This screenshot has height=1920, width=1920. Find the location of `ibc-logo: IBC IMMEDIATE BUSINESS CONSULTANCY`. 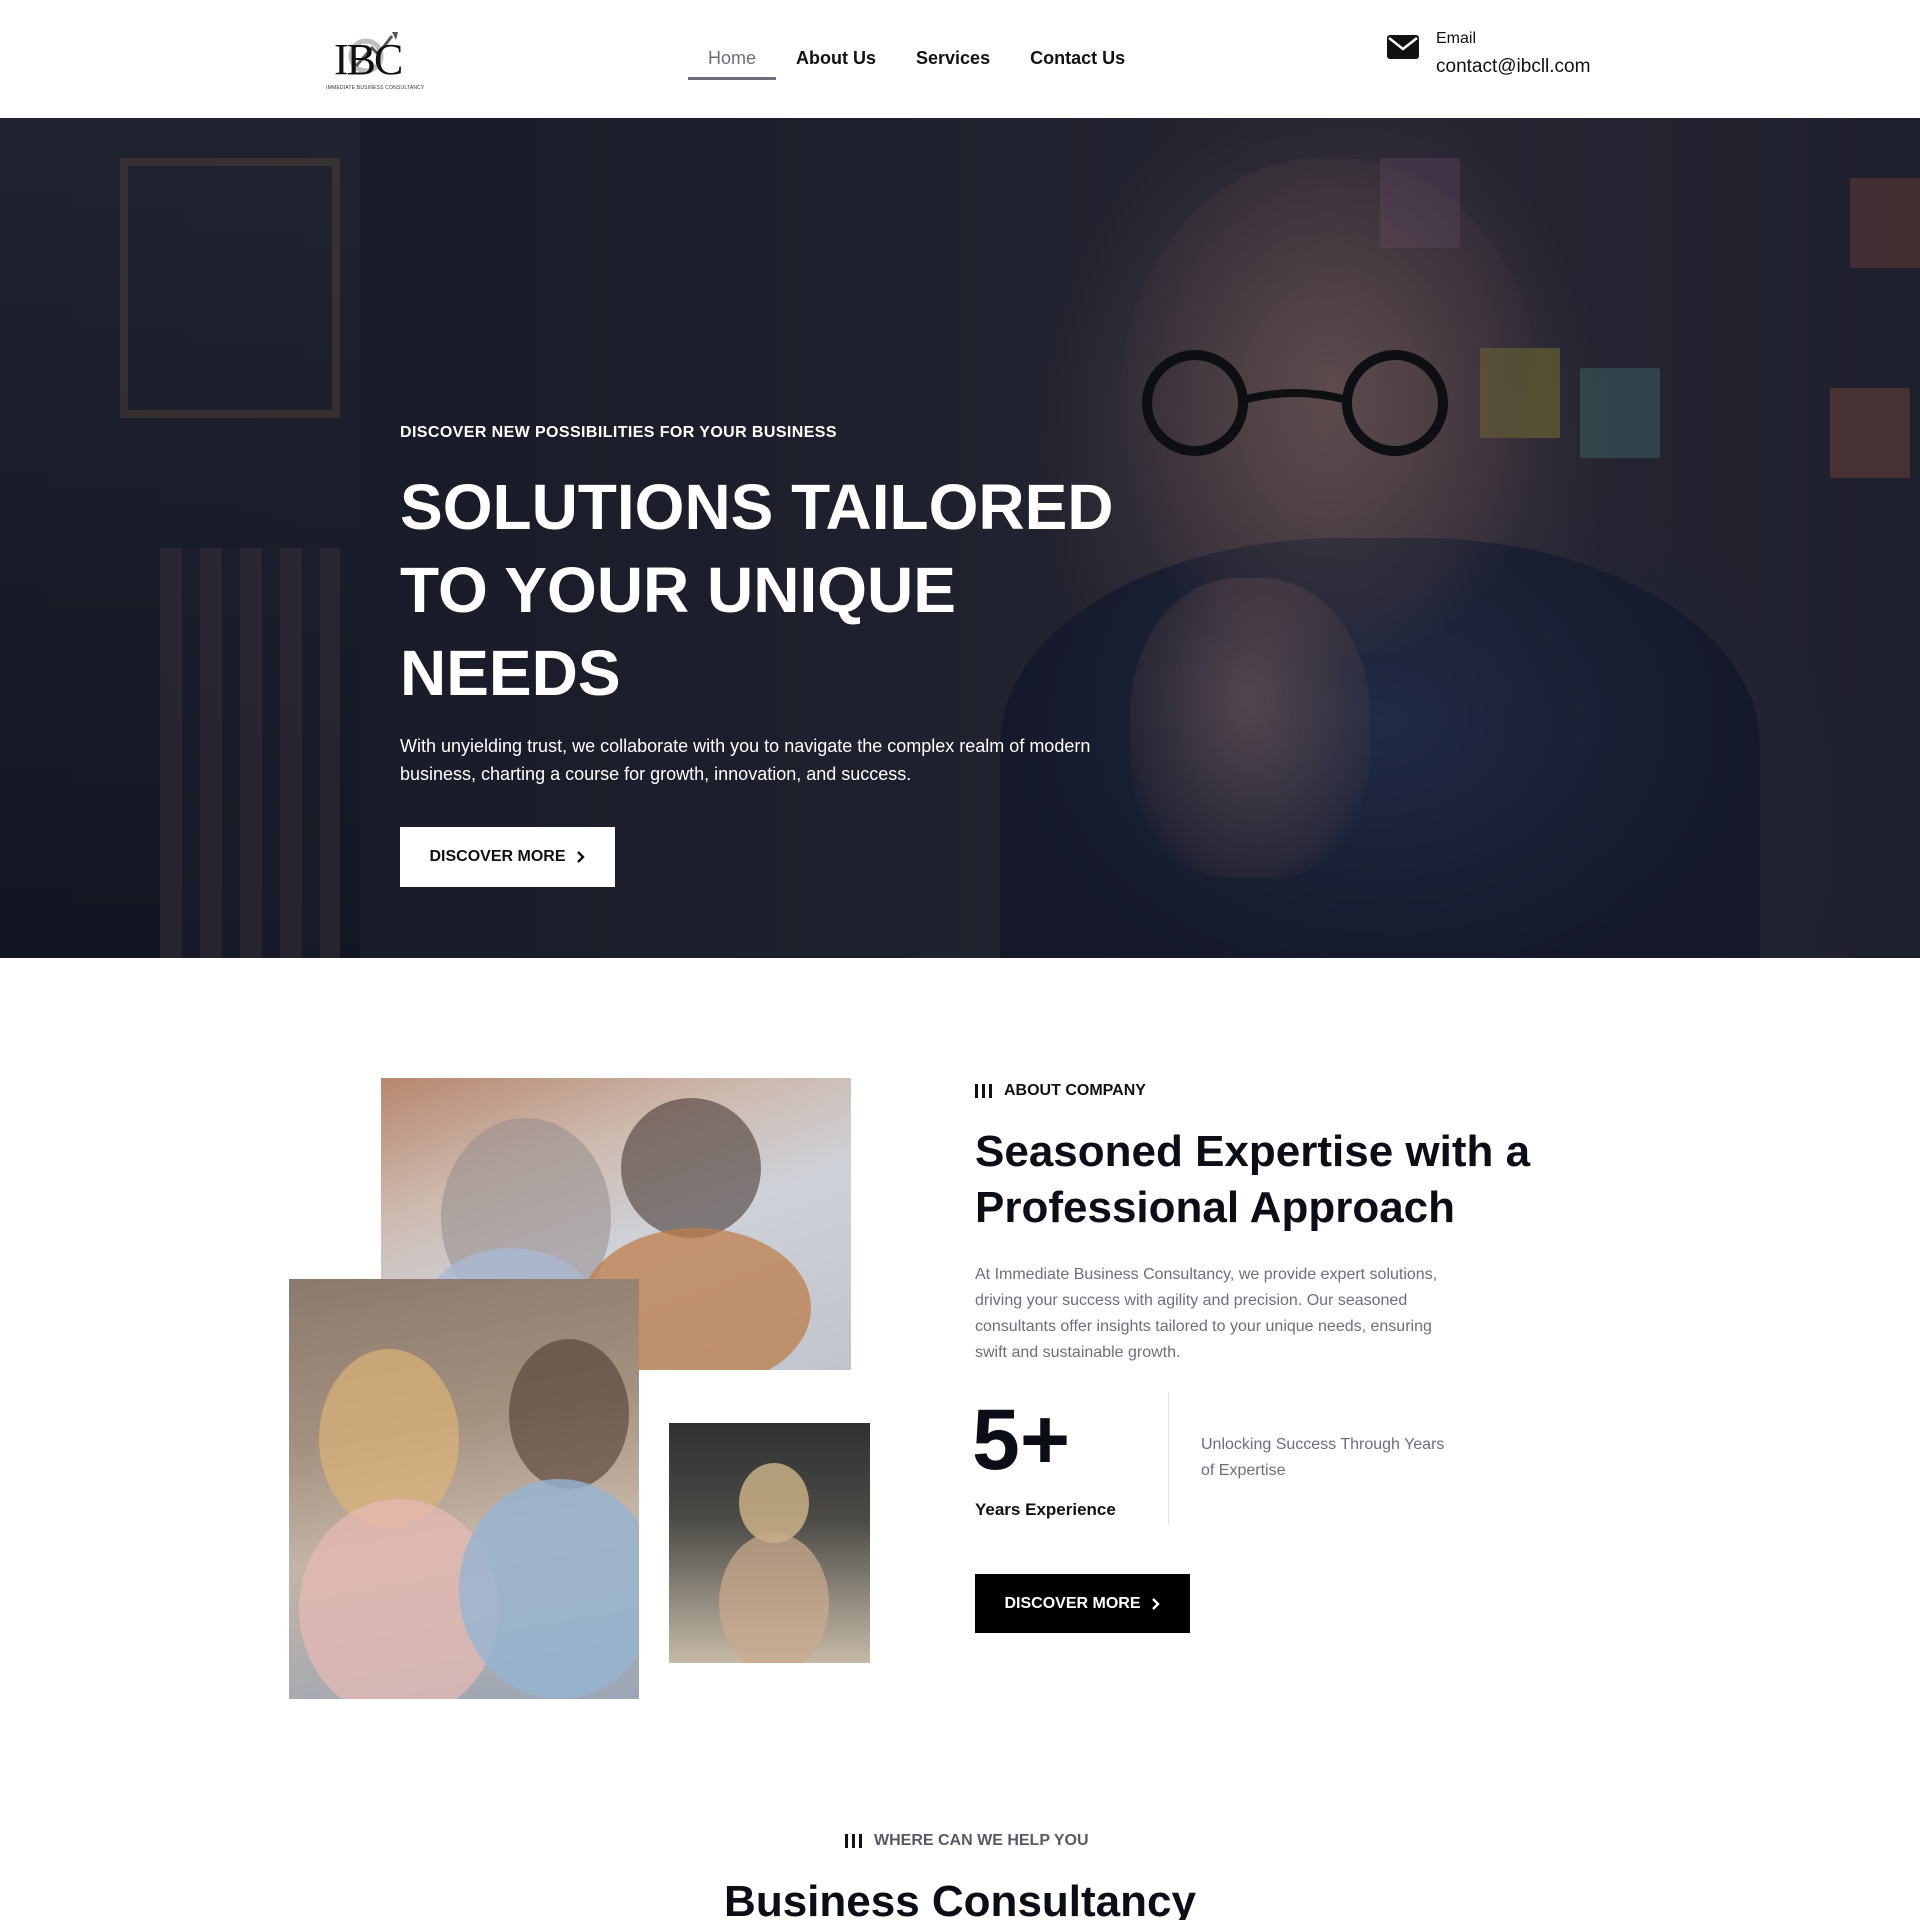

ibc-logo: IBC IMMEDIATE BUSINESS CONSULTANCY is located at coordinates (375, 61).